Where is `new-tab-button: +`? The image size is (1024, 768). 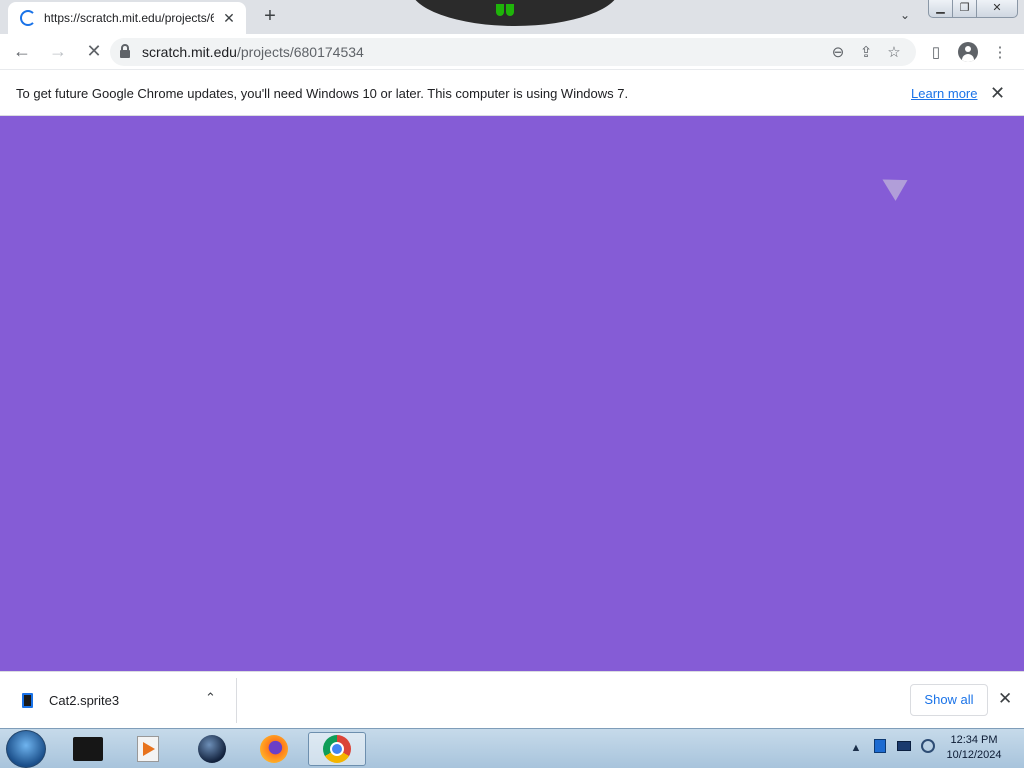 new-tab-button: + is located at coordinates (270, 17).